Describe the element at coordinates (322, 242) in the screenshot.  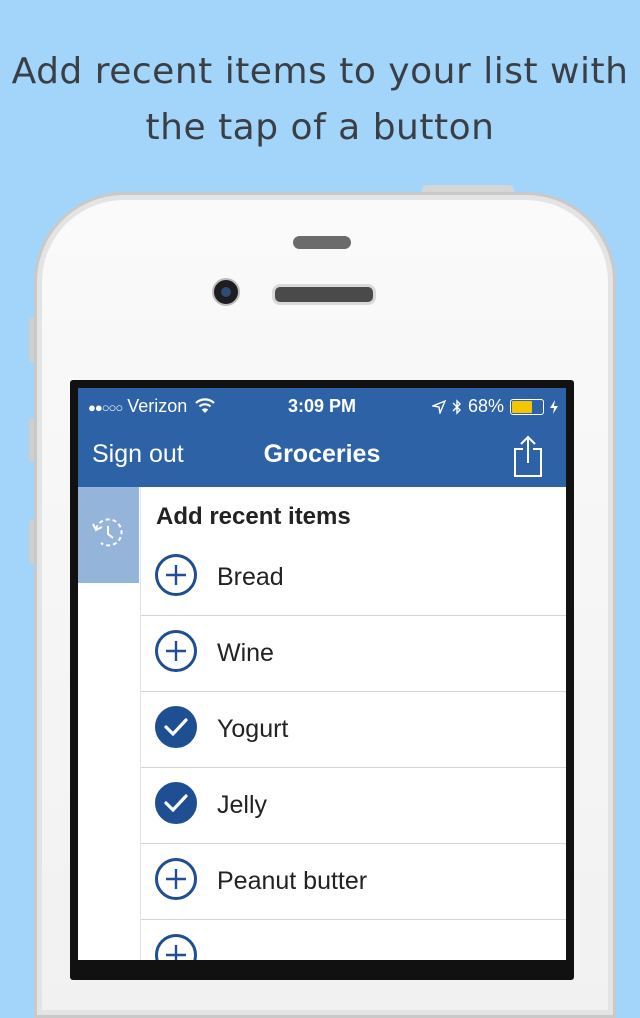
I see `proximity-sensor` at that location.